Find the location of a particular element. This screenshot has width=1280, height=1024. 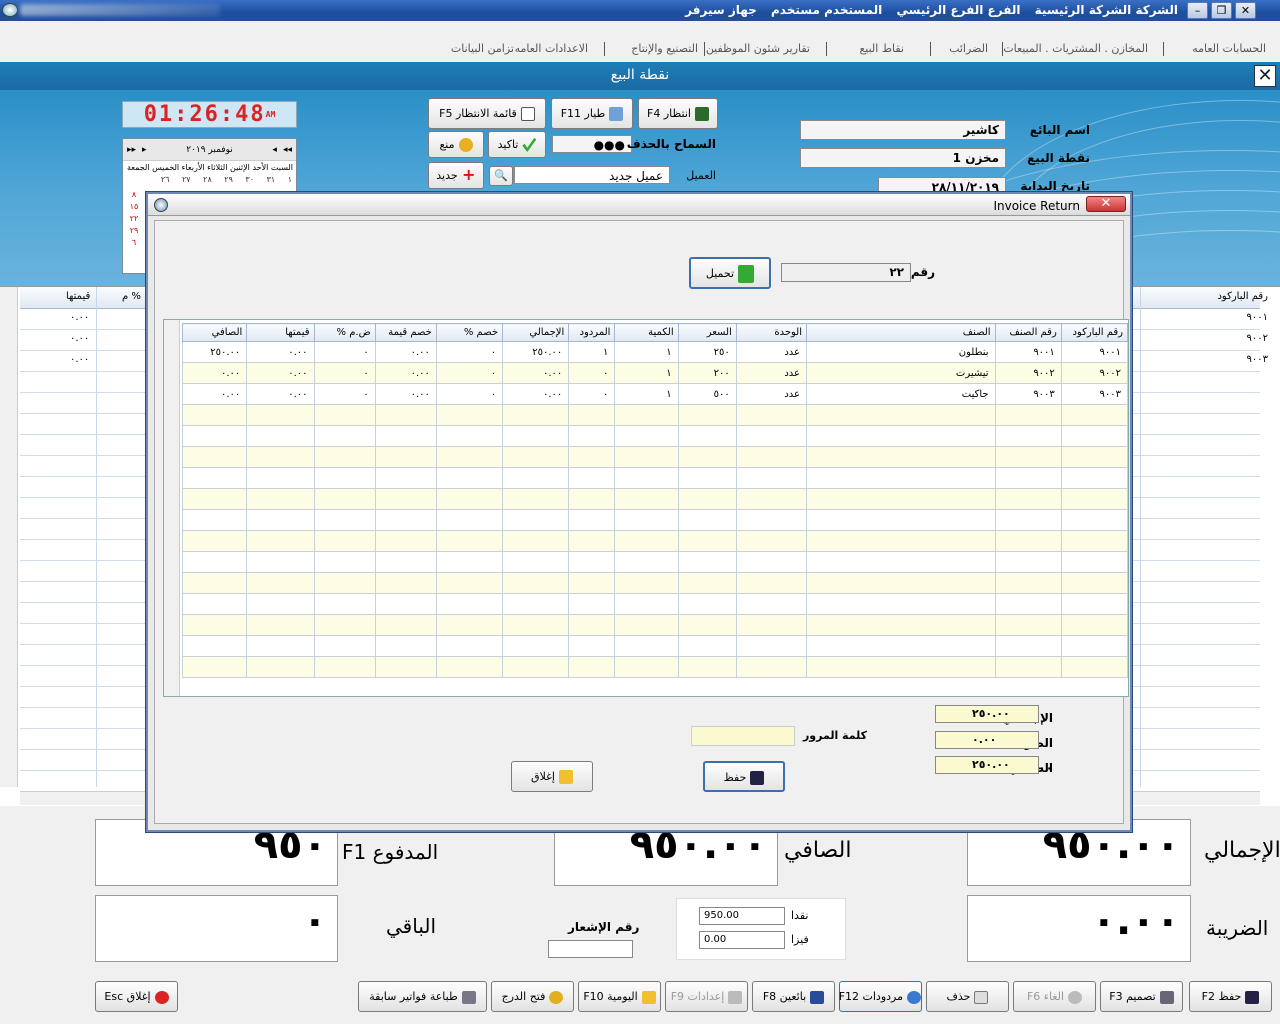

calendar-week-row: ١ ٣١ ٣٠ ٢٩ ٢٨ ٢٧ ٢٦ is located at coordinates (209, 179).